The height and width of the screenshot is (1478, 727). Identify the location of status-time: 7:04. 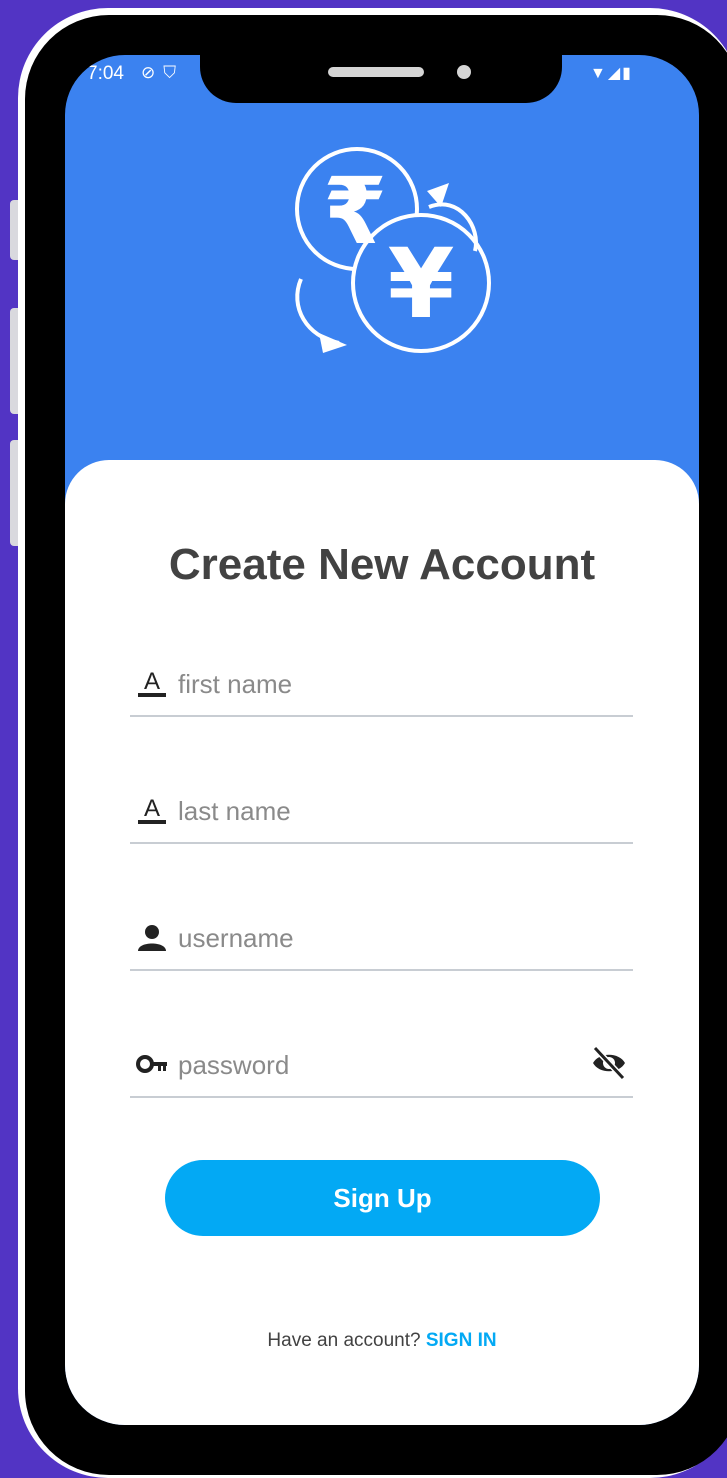
(105, 73).